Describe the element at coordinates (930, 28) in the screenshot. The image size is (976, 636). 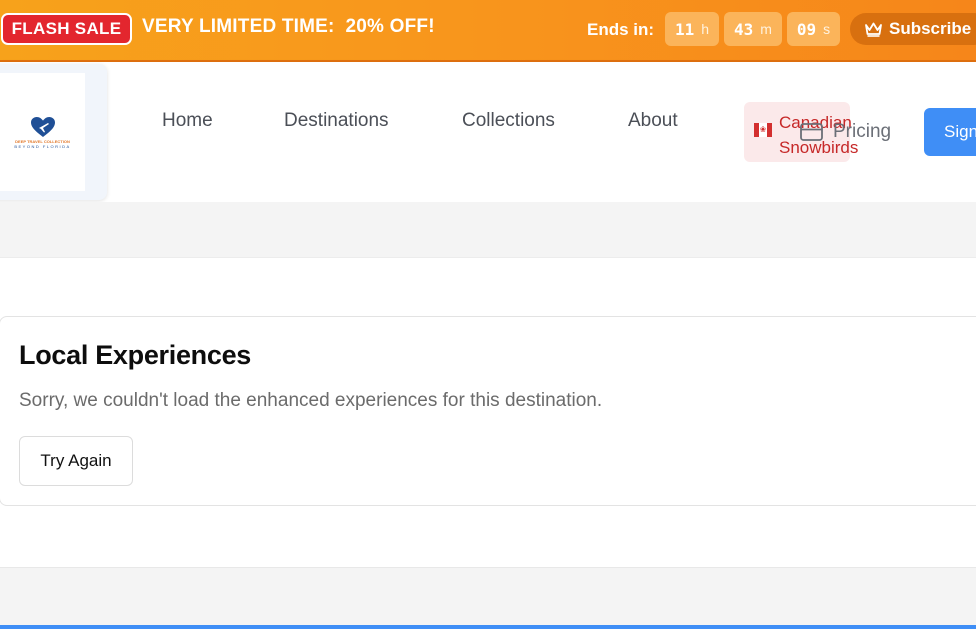
I see `subscribe-label: Subscribe` at that location.